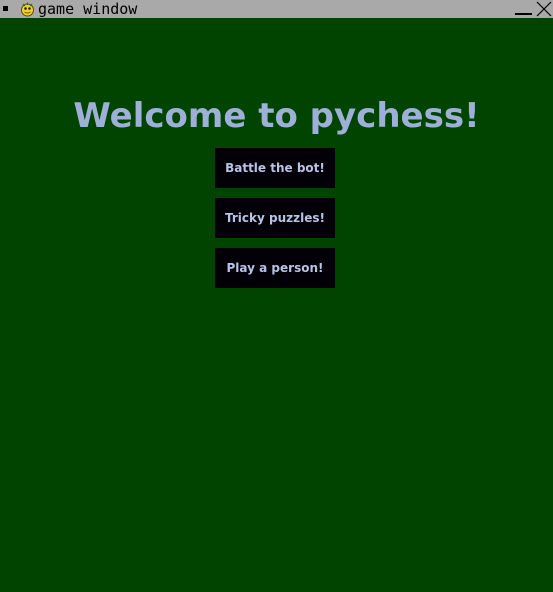 This screenshot has height=592, width=553. What do you see at coordinates (88, 9) in the screenshot?
I see `window-title: game window` at bounding box center [88, 9].